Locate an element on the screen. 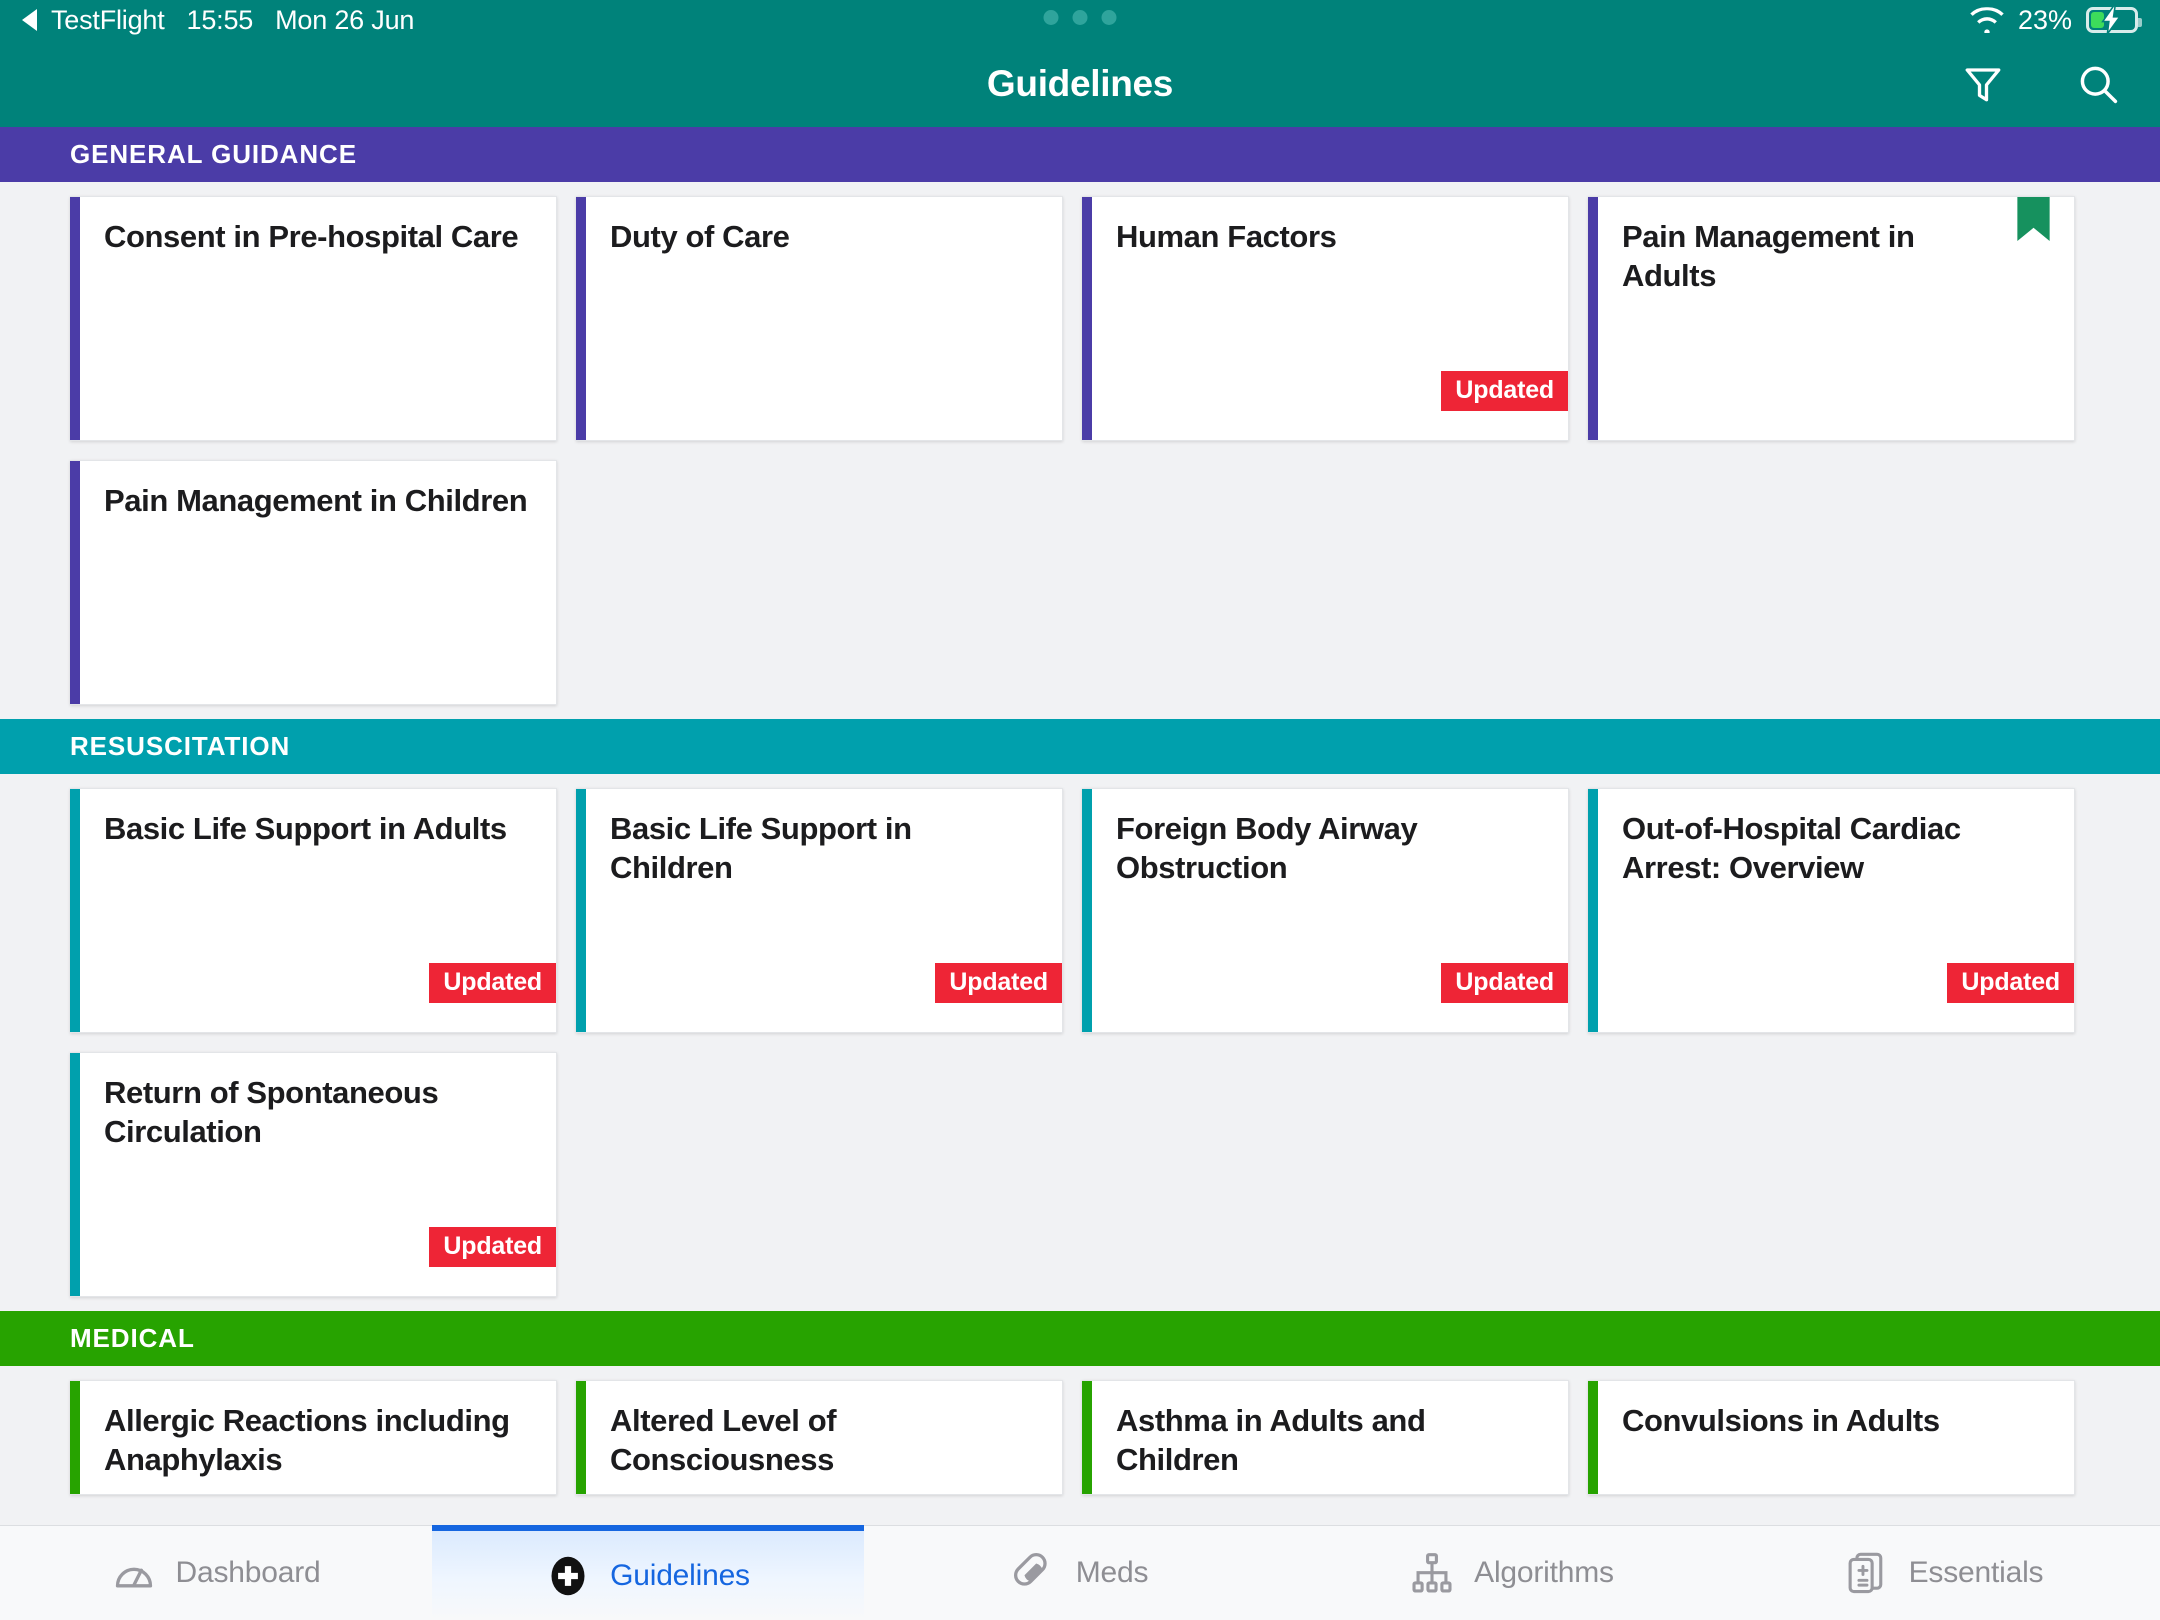 The image size is (2160, 1620). card-title: Allergic Reactions including Anaphylaxis is located at coordinates (307, 1440).